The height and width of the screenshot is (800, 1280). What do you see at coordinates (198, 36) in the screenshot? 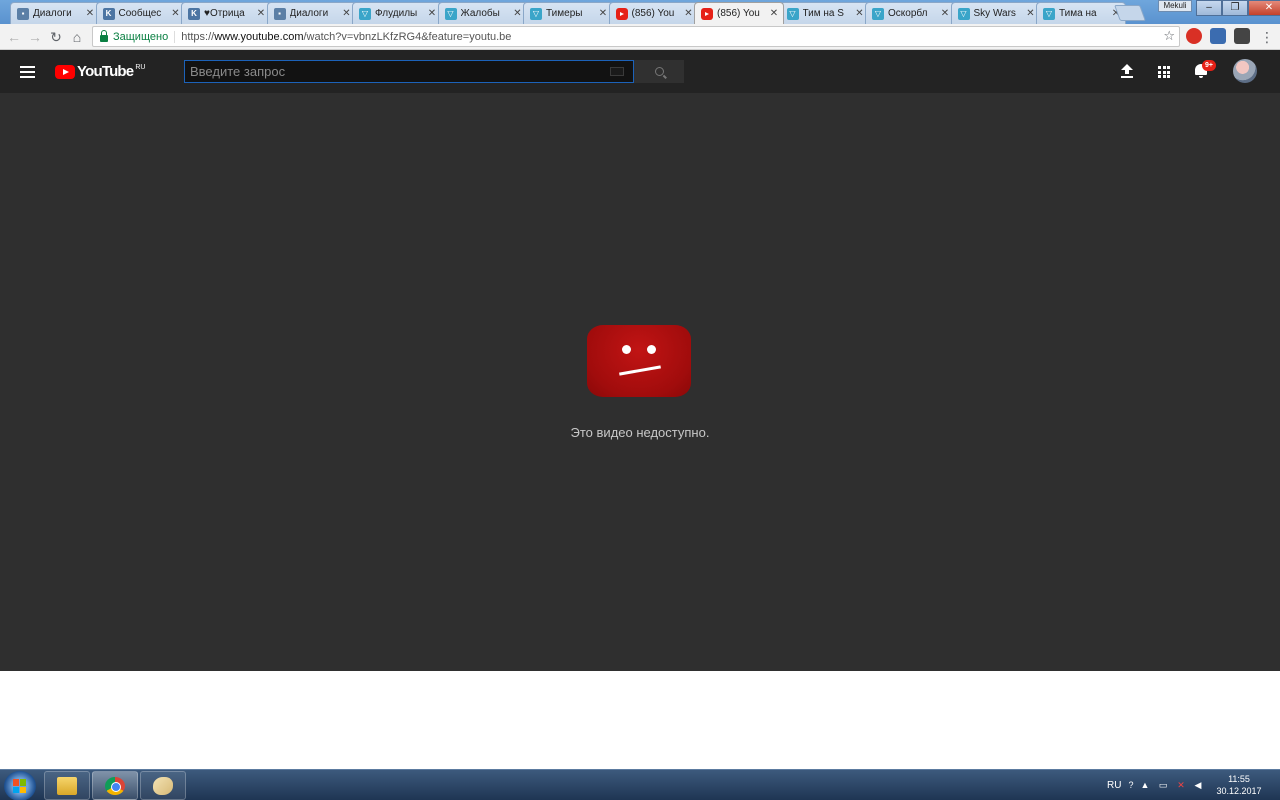
I see `url-scheme: https://` at bounding box center [198, 36].